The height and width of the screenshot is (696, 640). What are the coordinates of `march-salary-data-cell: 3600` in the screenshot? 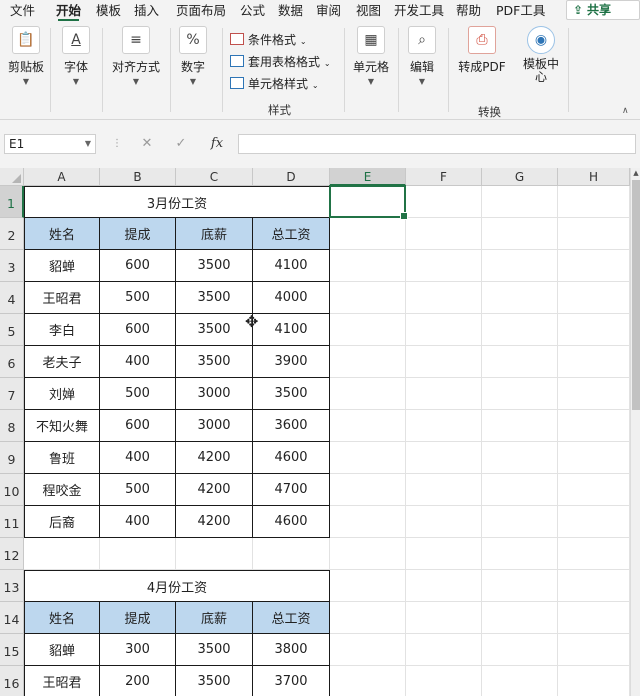 It's located at (291, 426).